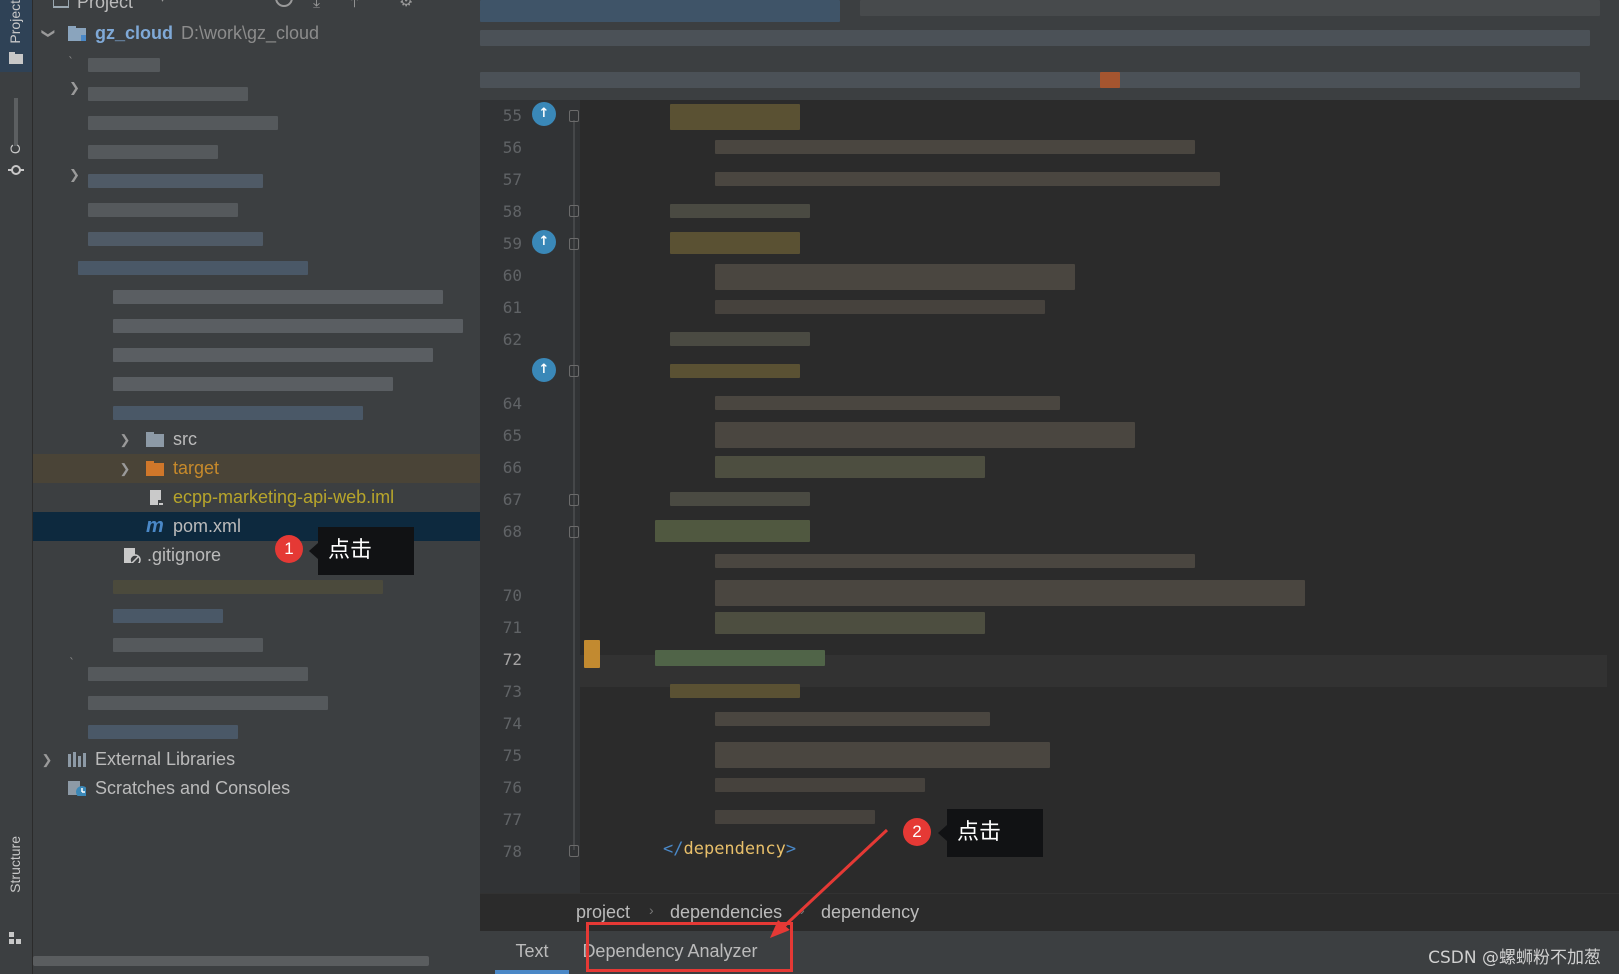 The image size is (1619, 974). I want to click on line-number: 57, so click(512, 179).